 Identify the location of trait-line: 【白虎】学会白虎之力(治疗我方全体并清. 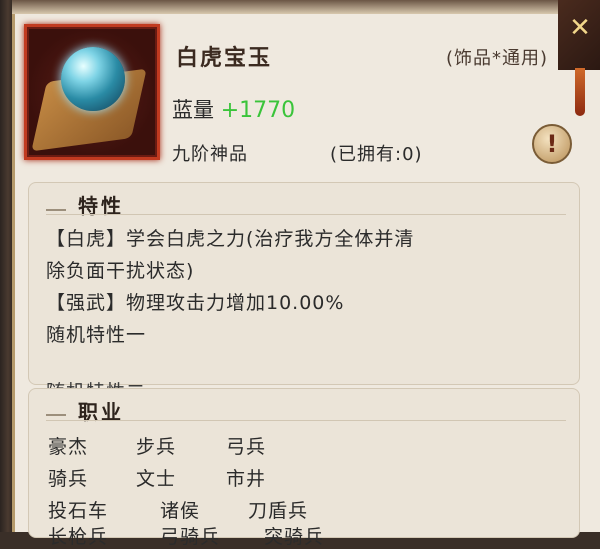
(230, 239).